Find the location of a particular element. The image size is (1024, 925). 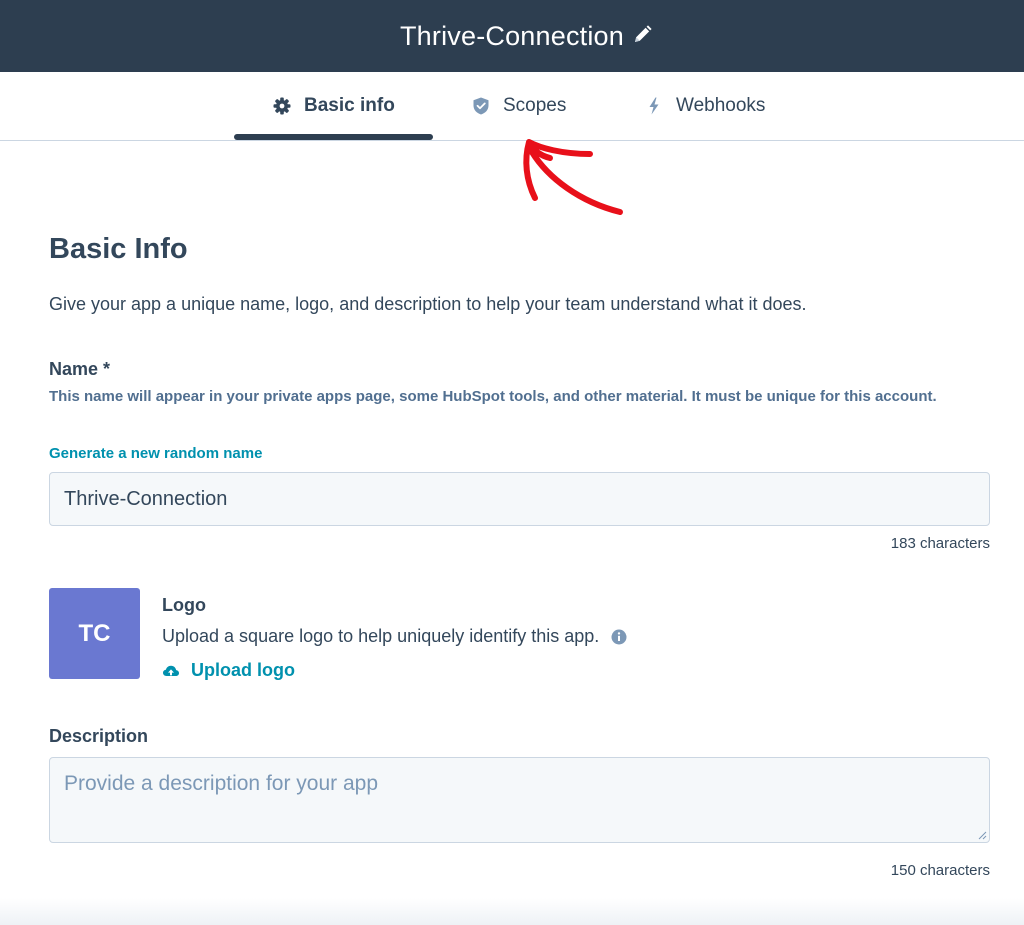

tab-label: Scopes is located at coordinates (535, 105).